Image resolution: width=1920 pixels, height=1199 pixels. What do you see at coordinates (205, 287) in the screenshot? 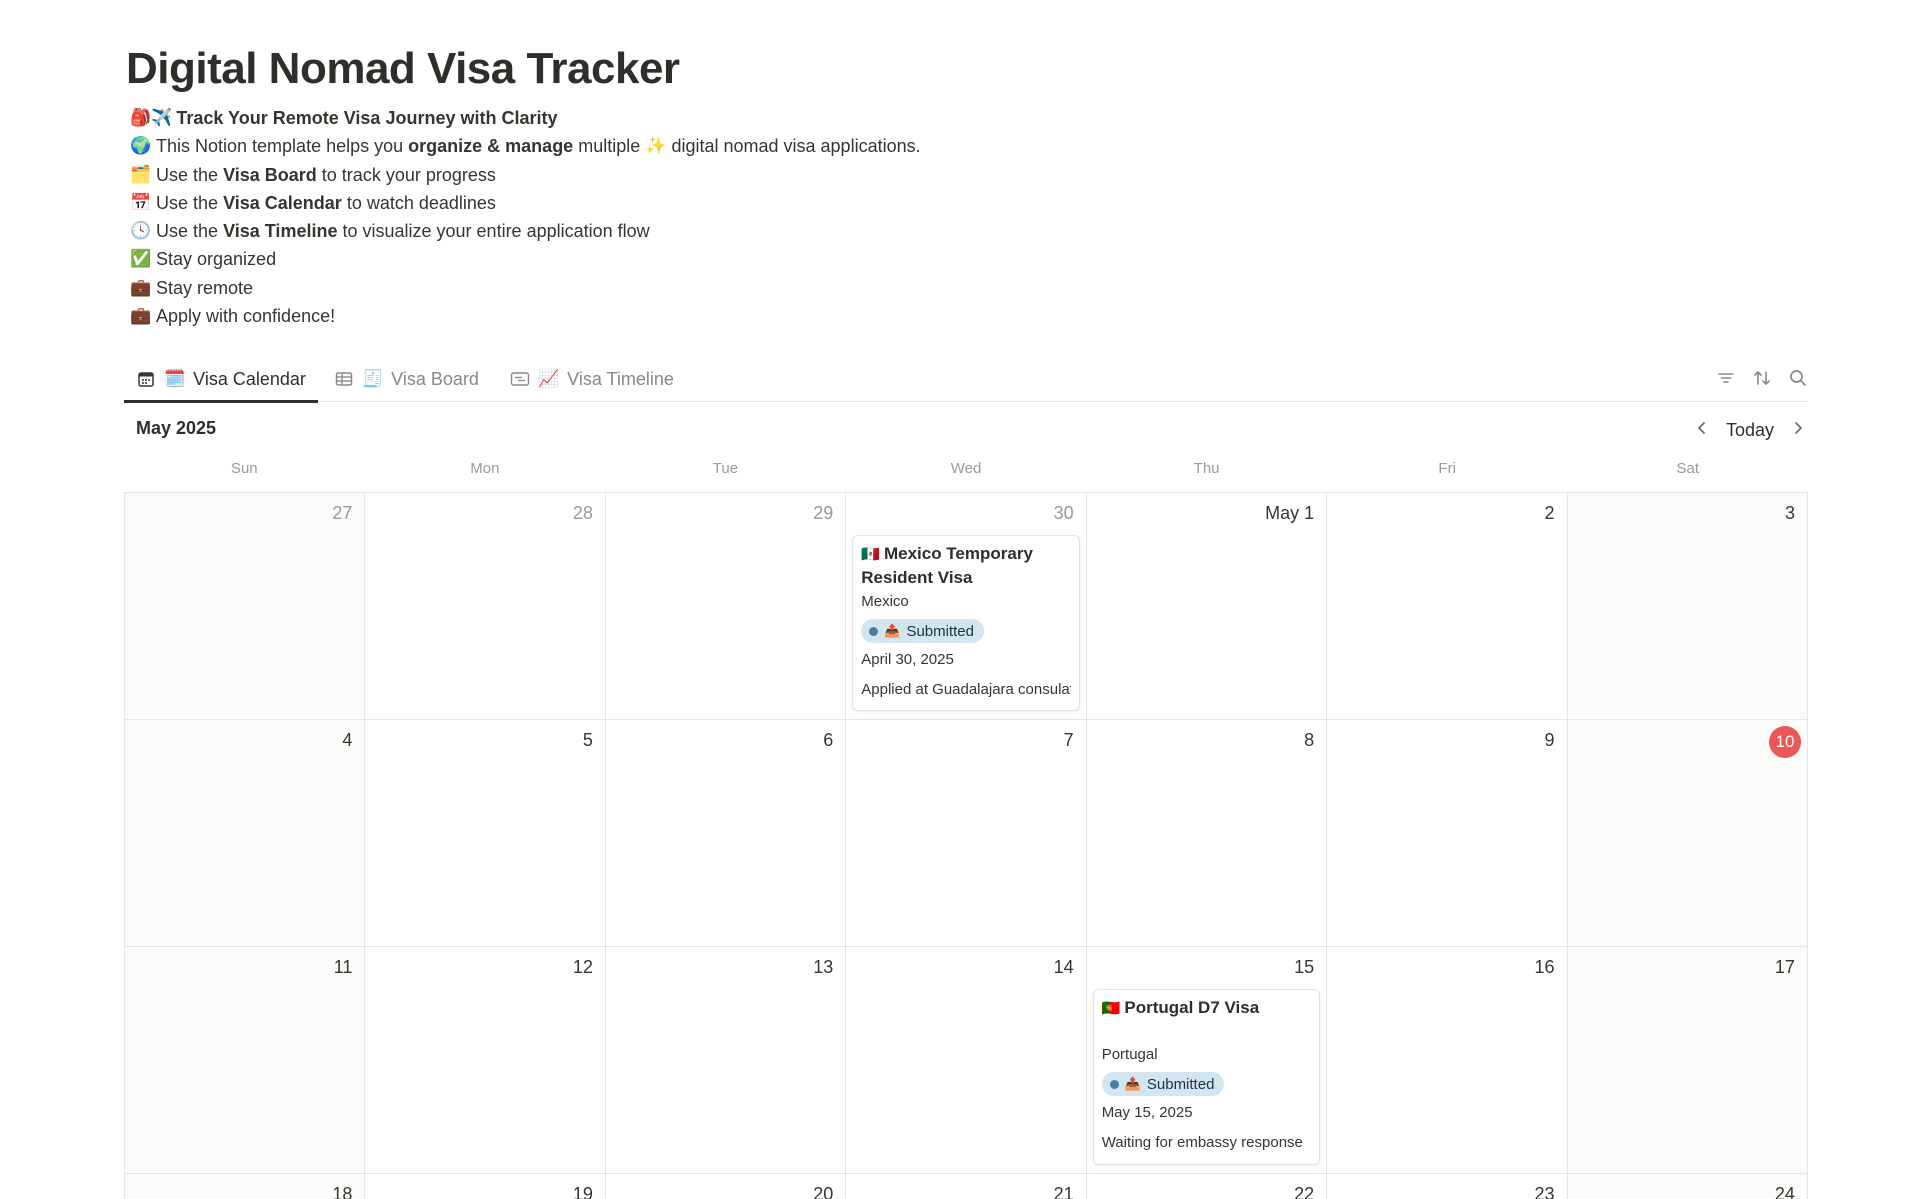
I see `intro-text-segment: Stay remote` at bounding box center [205, 287].